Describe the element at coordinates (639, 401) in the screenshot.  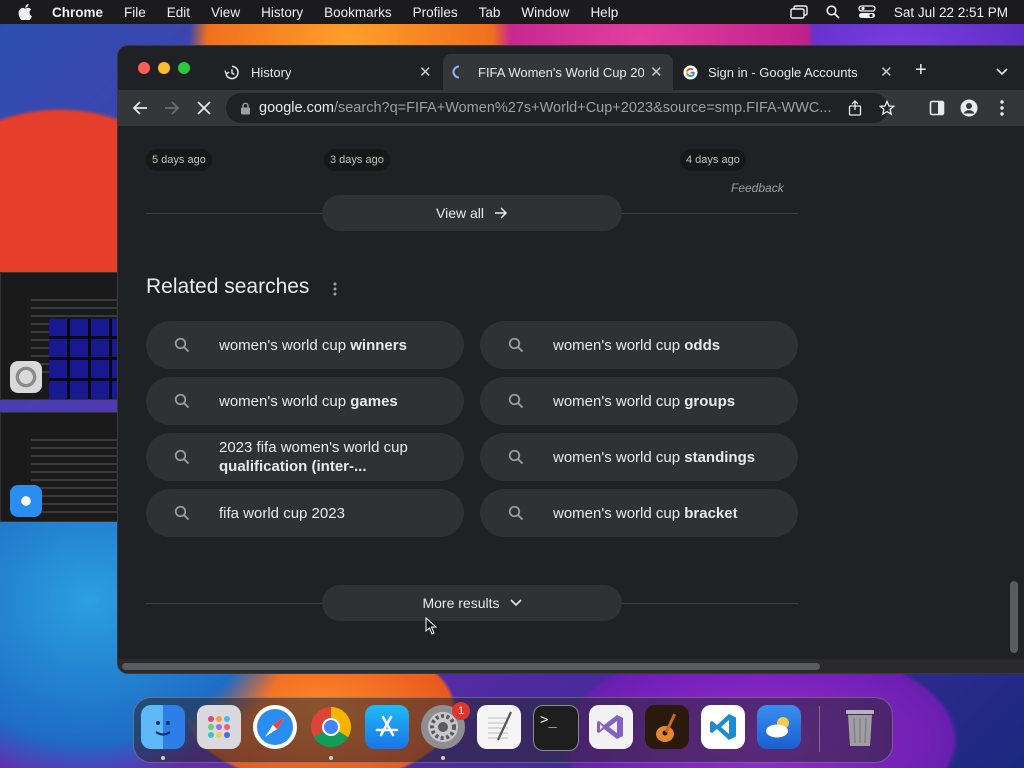
I see `related-search-item: women's world cup groups` at that location.